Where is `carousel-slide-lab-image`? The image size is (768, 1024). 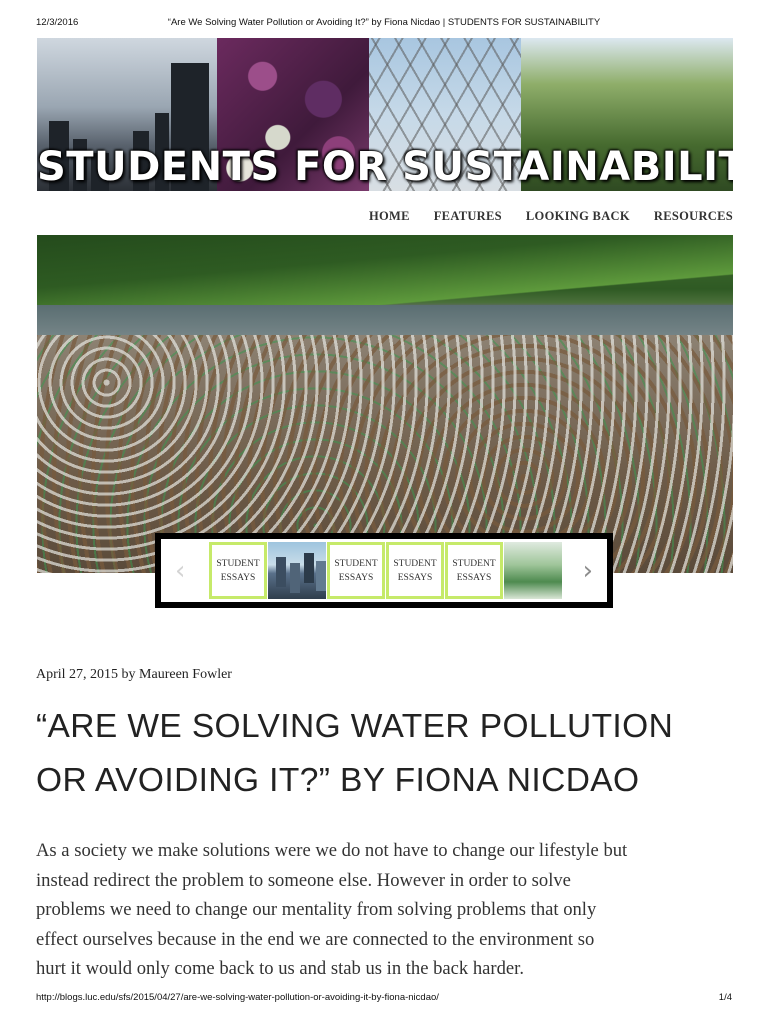 carousel-slide-lab-image is located at coordinates (533, 570).